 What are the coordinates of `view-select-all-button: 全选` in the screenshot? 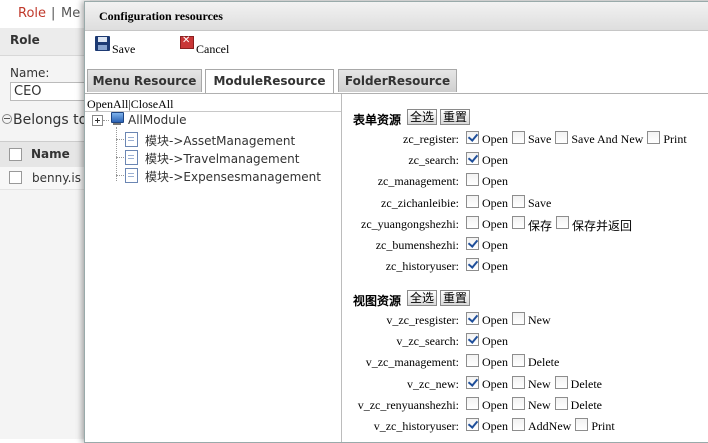 It's located at (422, 298).